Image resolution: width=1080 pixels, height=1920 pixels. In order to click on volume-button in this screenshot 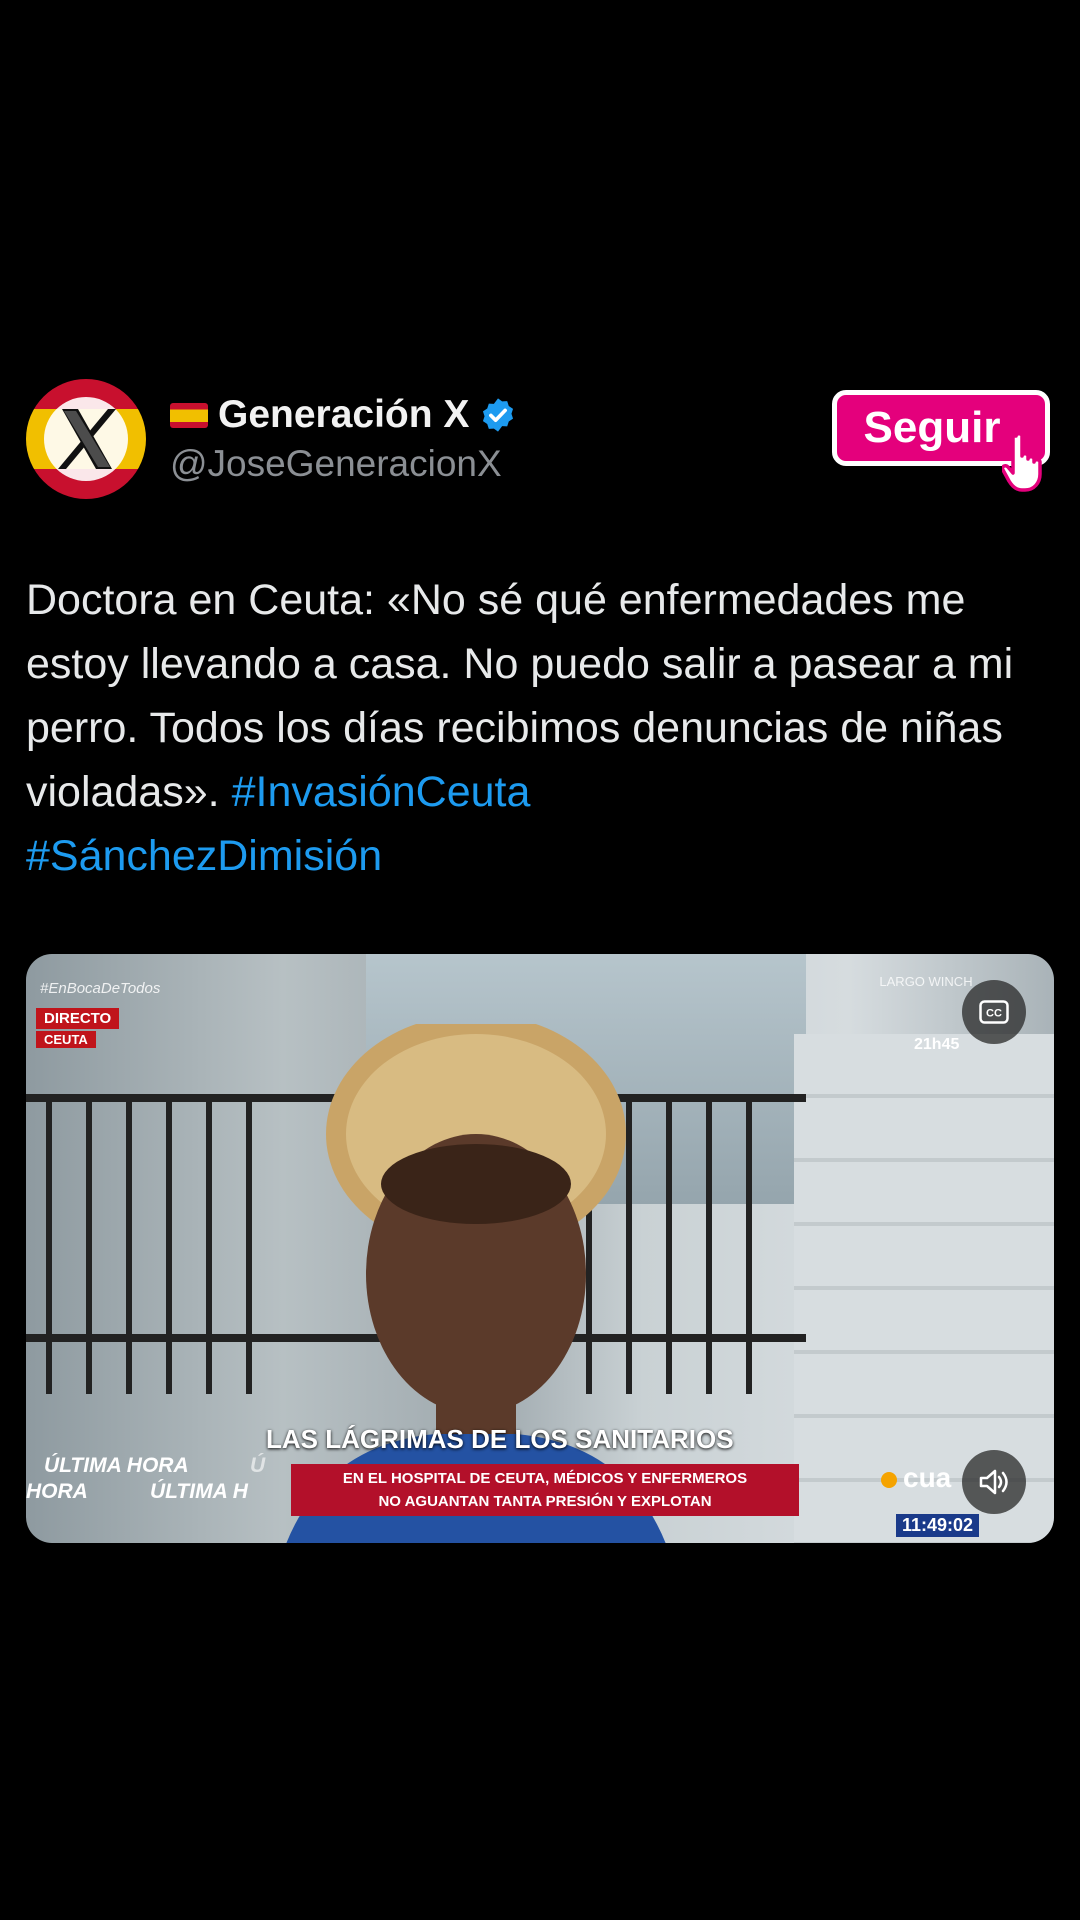, I will do `click(994, 1482)`.